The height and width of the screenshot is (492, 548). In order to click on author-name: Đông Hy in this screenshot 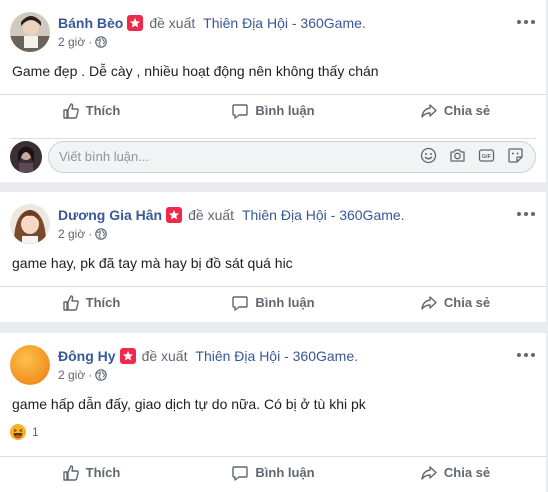, I will do `click(87, 356)`.